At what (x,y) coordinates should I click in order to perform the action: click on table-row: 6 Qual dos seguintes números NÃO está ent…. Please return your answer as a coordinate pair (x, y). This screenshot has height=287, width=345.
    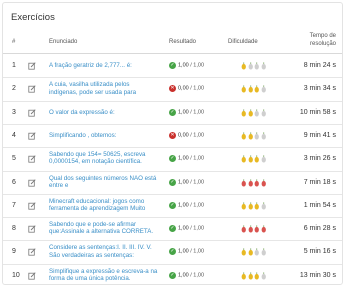
    Looking at the image, I should click on (172, 183).